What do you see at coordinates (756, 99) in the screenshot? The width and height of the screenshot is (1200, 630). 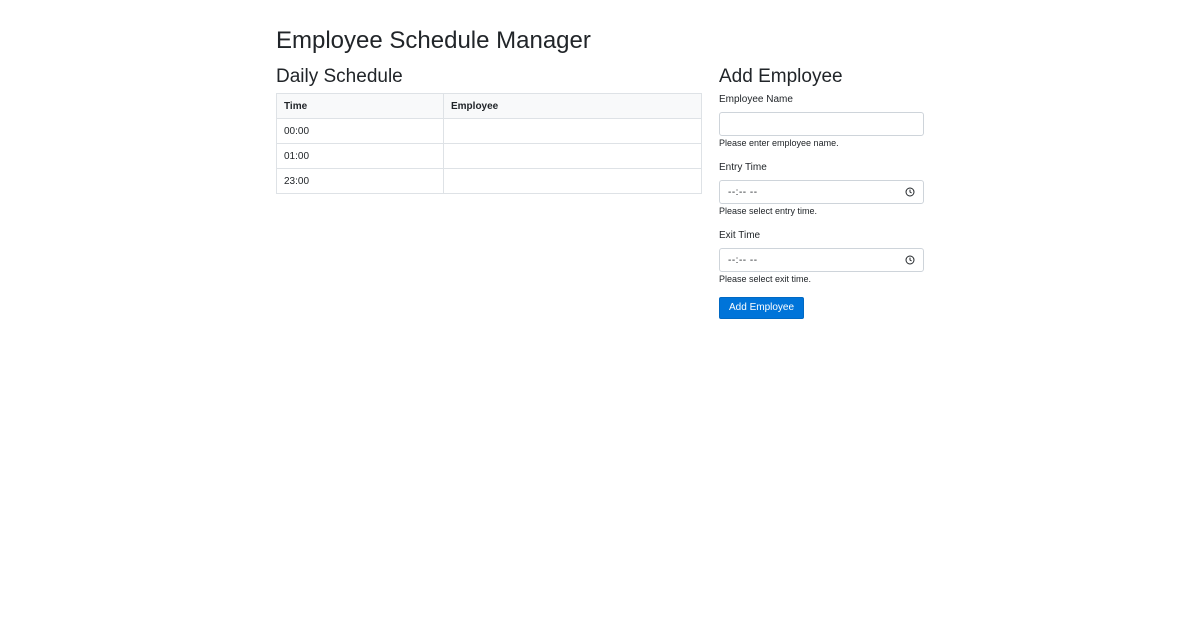 I see `employee-name-label: Employee Name` at bounding box center [756, 99].